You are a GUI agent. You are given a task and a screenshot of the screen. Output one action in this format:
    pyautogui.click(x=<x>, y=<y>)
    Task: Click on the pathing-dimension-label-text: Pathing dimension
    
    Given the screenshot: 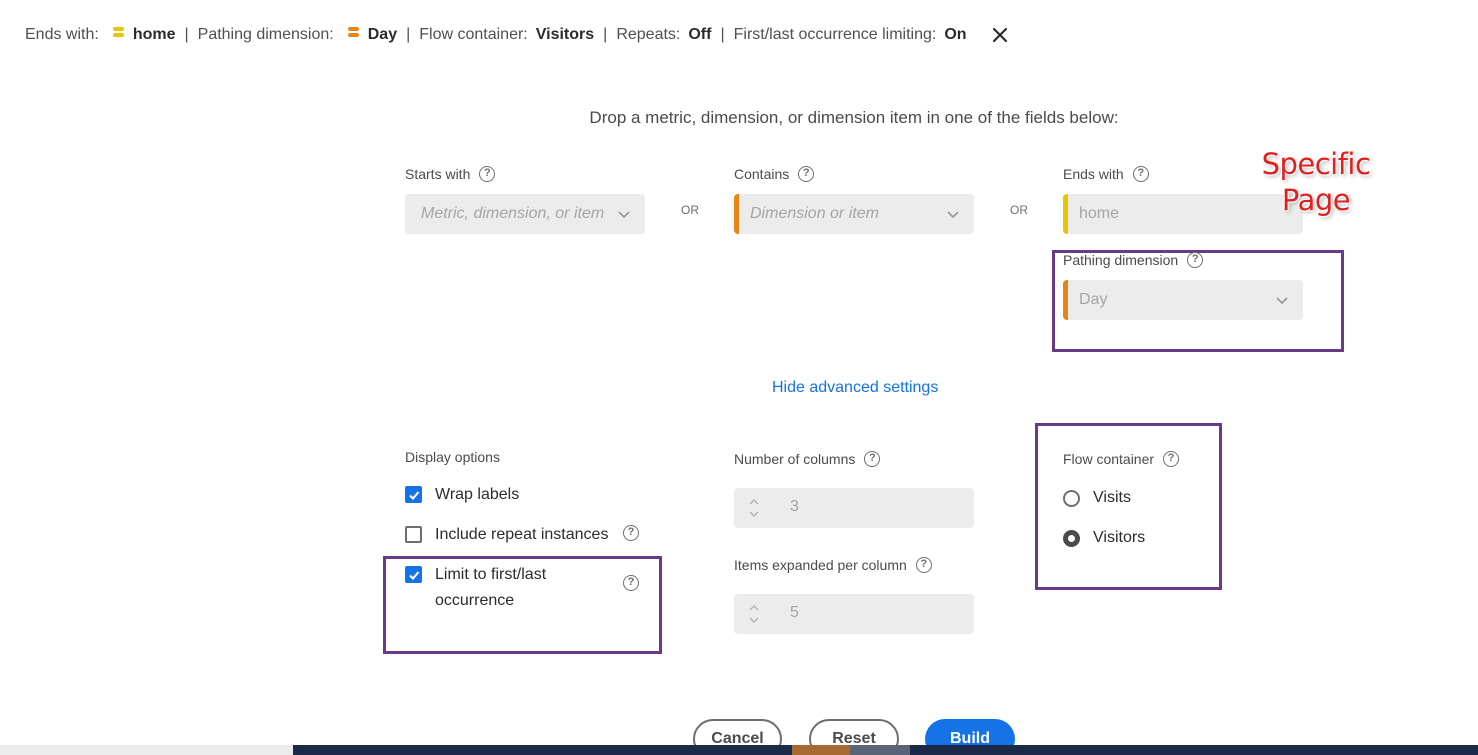 What is the action you would take?
    pyautogui.click(x=1121, y=260)
    